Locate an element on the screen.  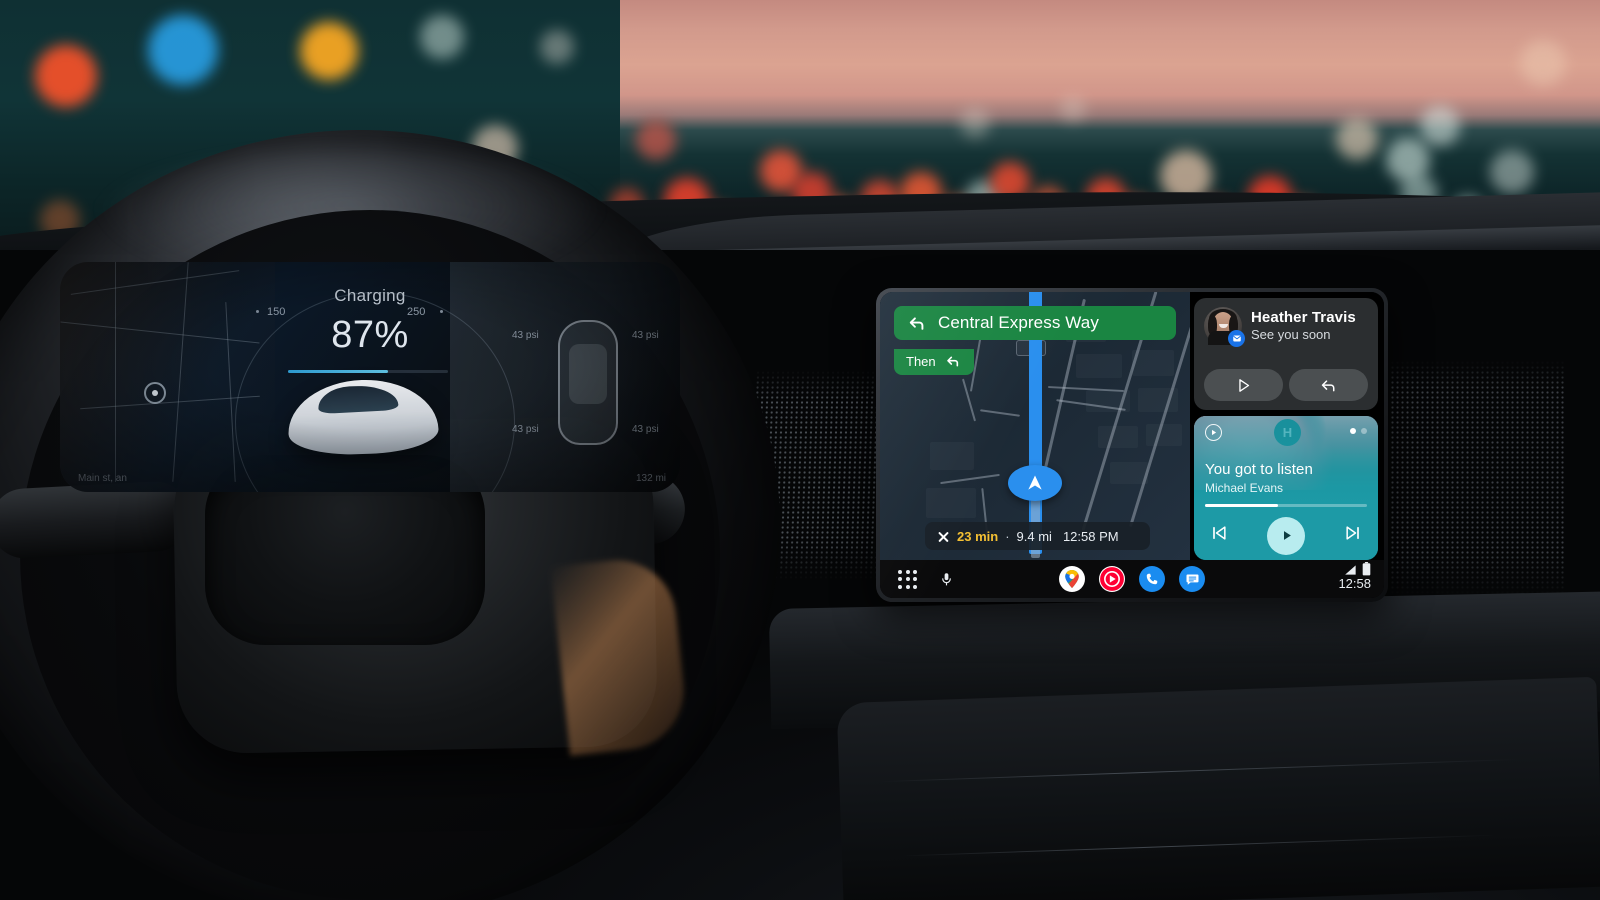
taskbar-apps is located at coordinates (1132, 579).